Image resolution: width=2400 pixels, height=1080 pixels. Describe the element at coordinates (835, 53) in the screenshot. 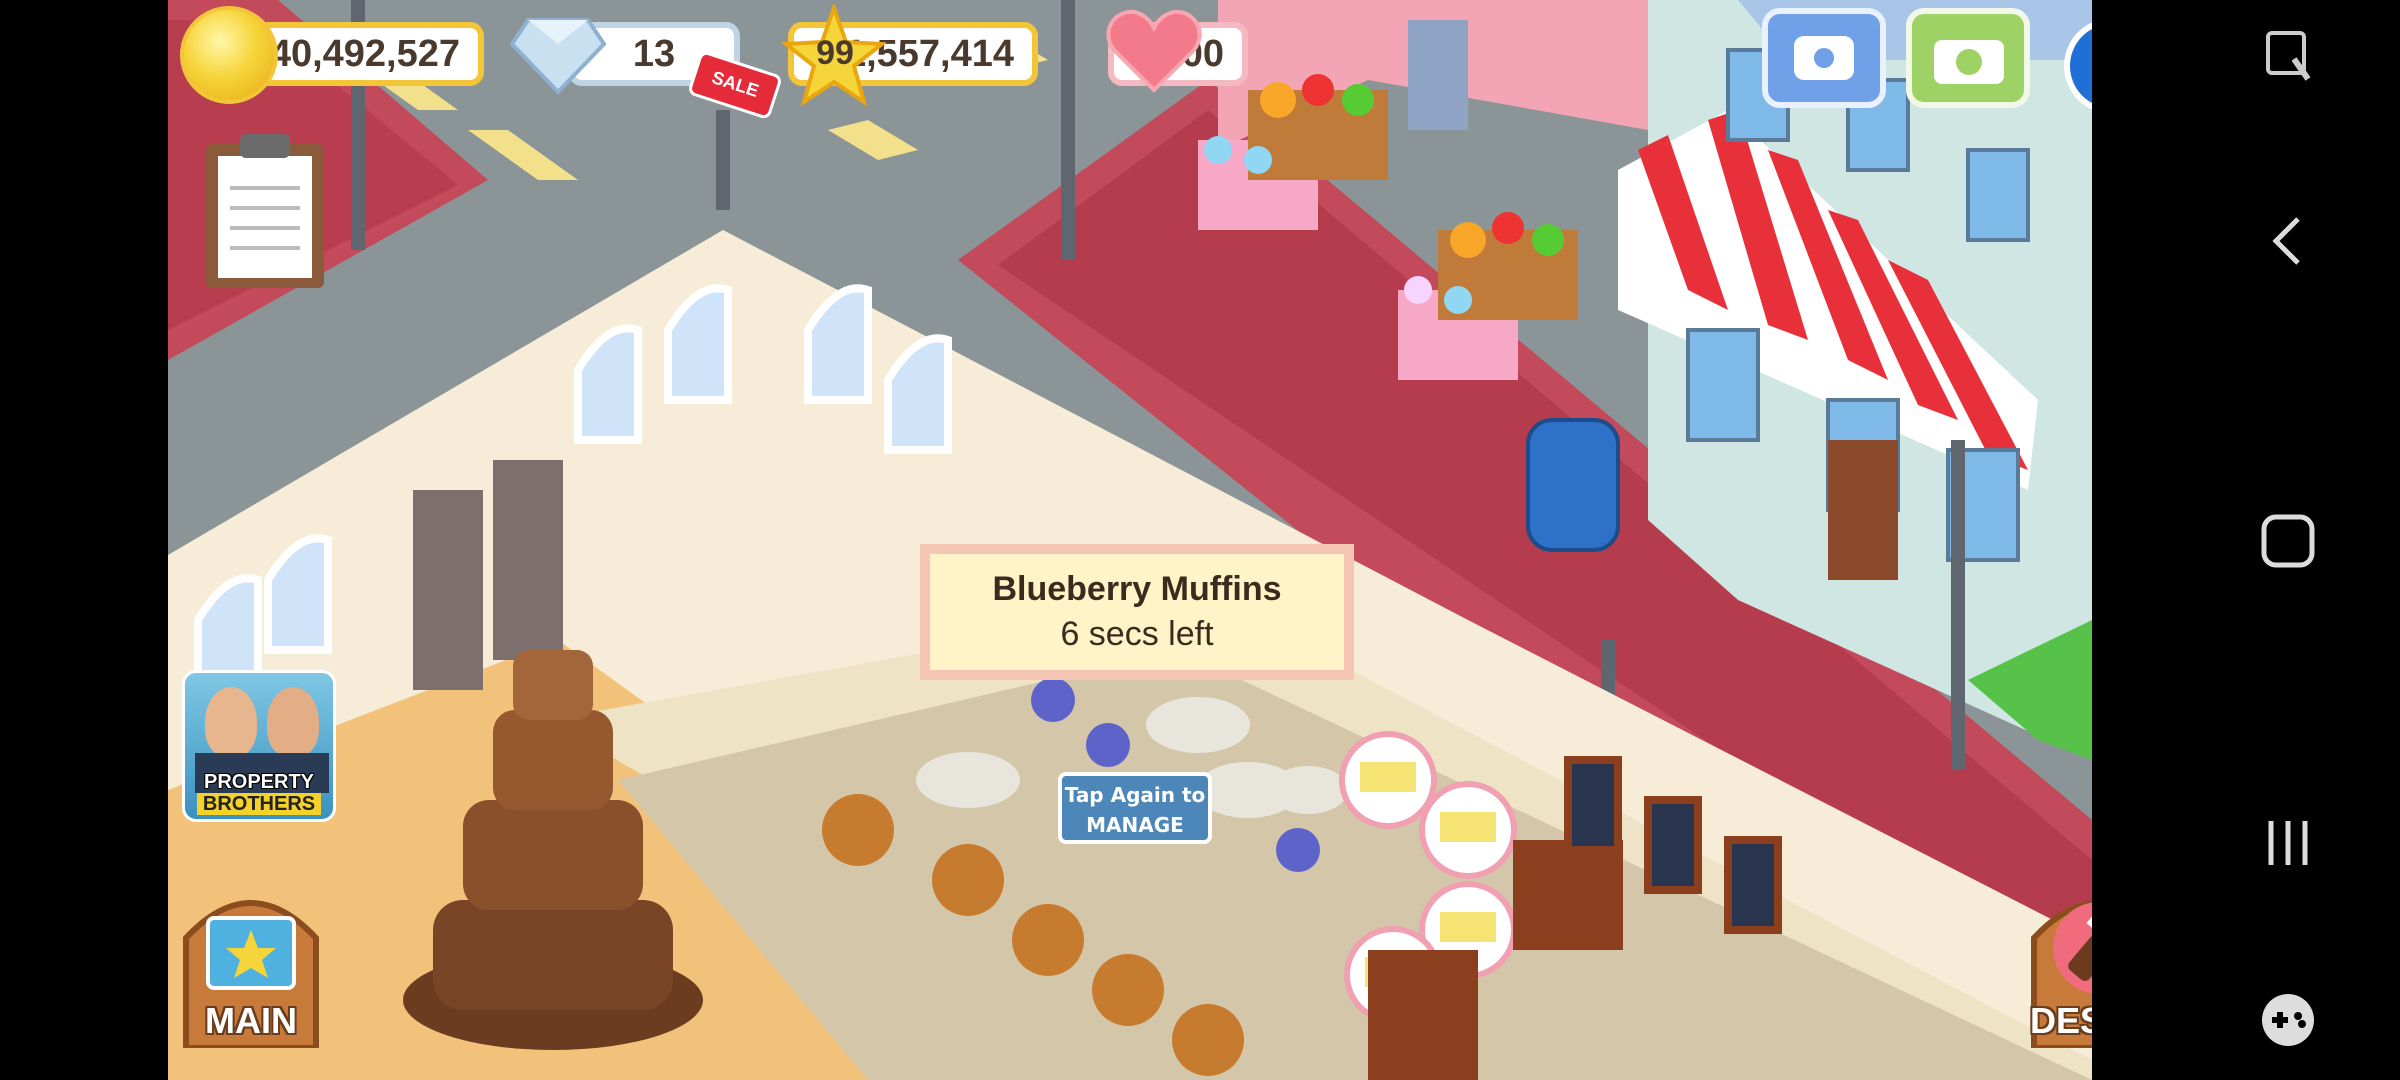

I see `level-number: 99` at that location.